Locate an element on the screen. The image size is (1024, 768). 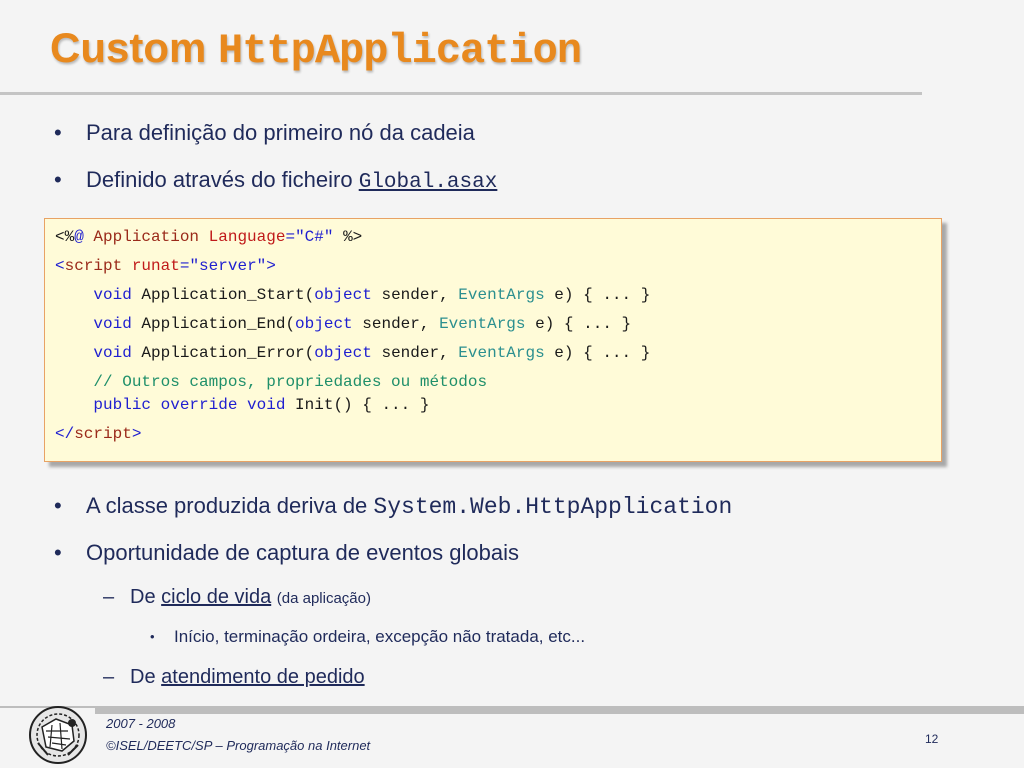
slide-title-prefix: Custom is located at coordinates (128, 47).